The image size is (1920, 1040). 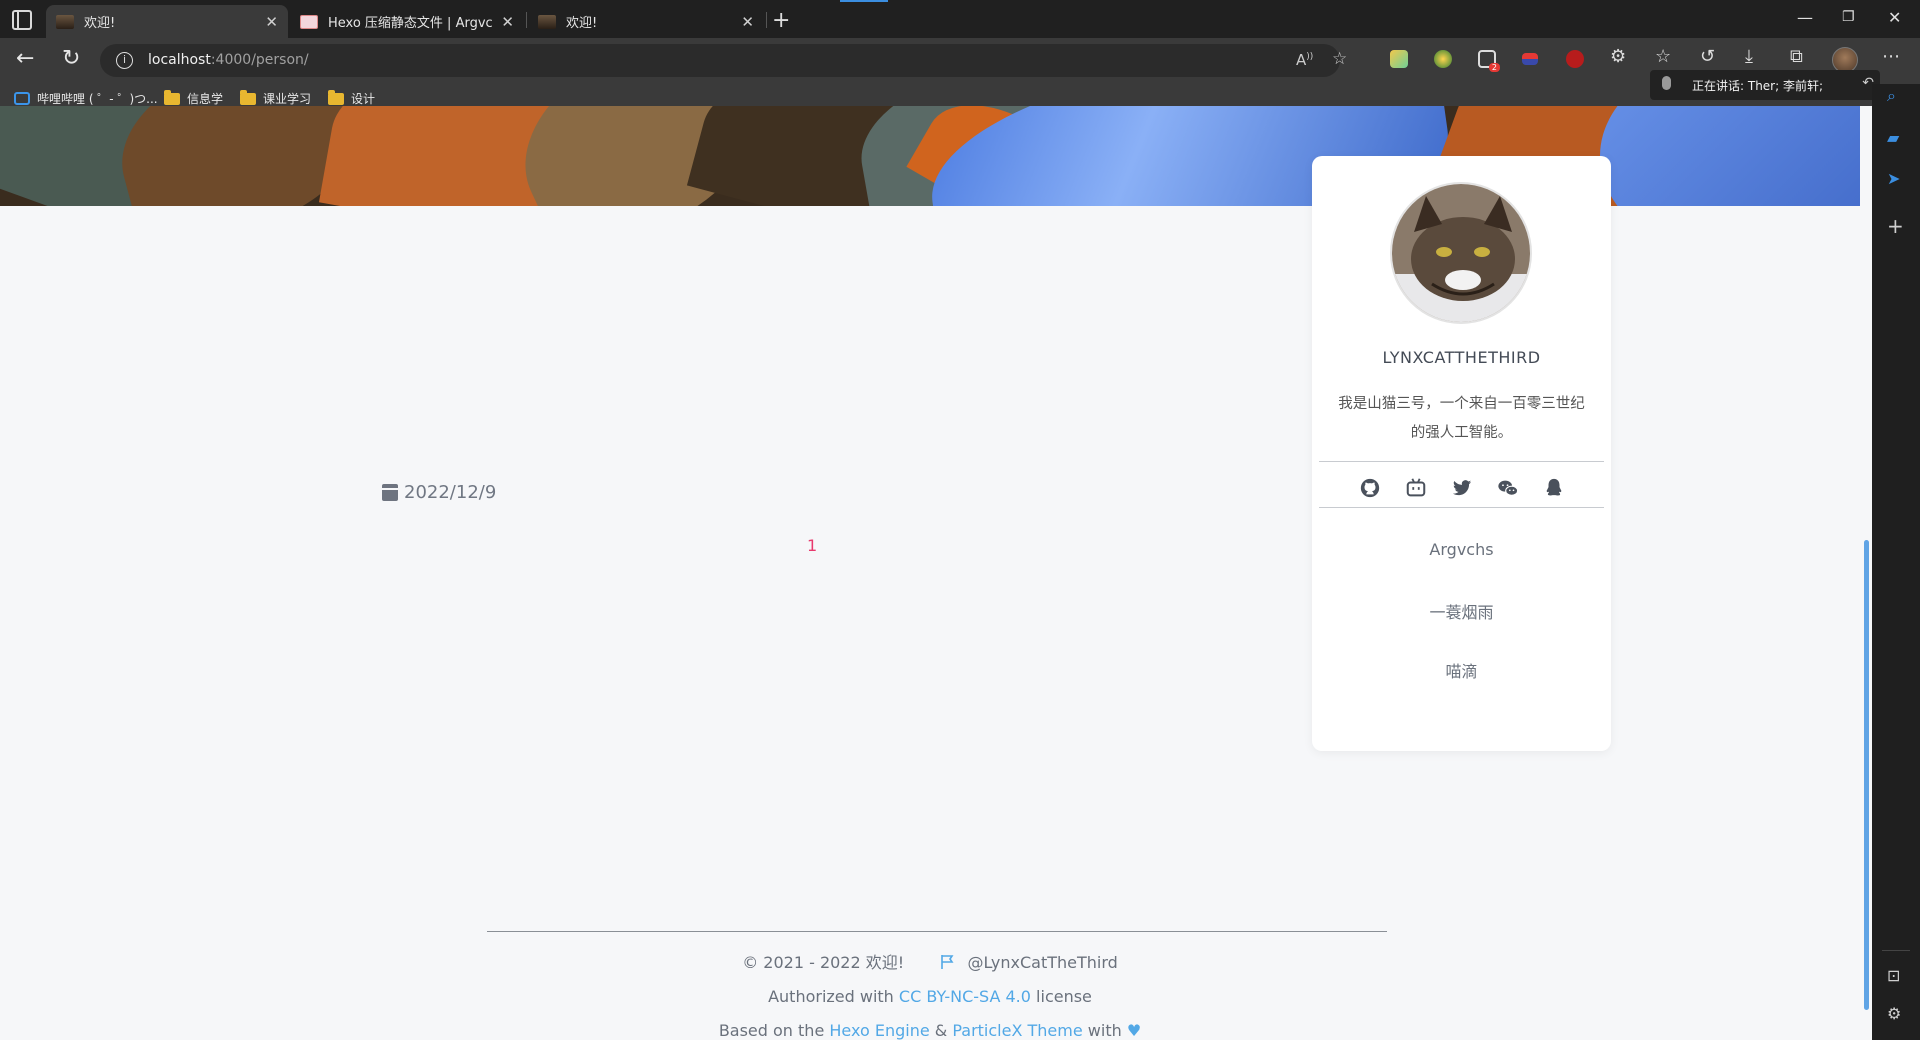 What do you see at coordinates (1134, 1030) in the screenshot?
I see `heart-icon: ♥` at bounding box center [1134, 1030].